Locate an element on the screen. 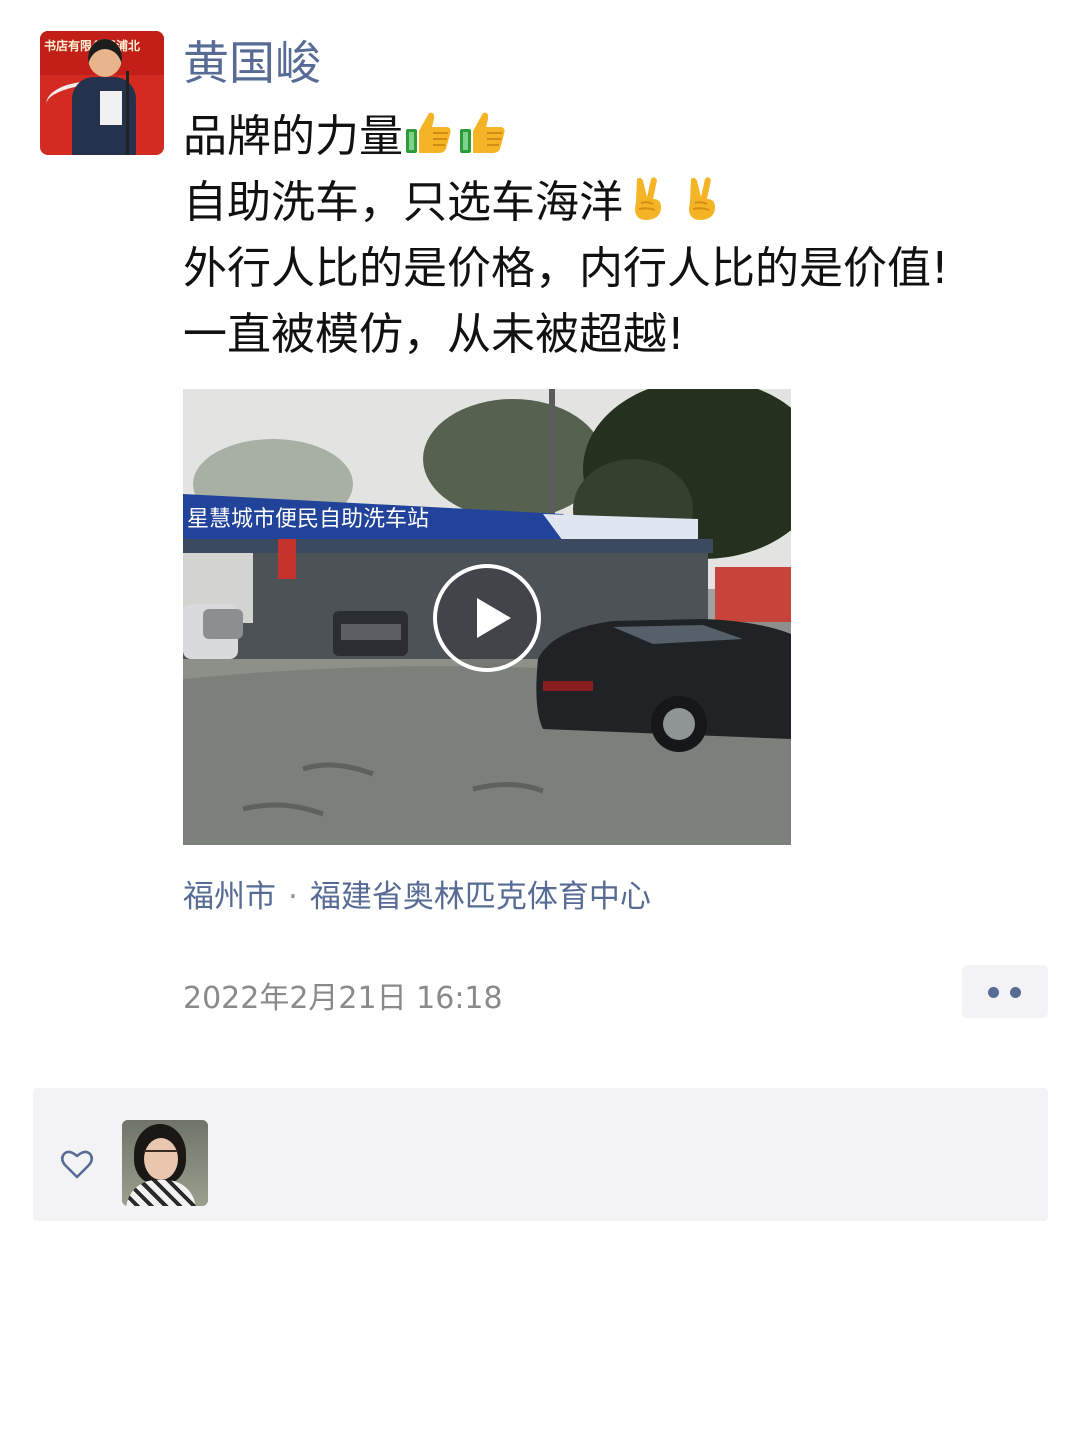 This screenshot has width=1080, height=1441. poster-name: 黄国峻 is located at coordinates (252, 63).